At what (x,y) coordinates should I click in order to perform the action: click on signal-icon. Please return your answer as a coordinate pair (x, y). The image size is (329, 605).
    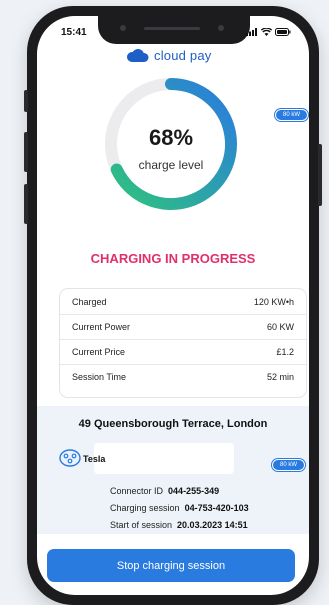
    Looking at the image, I should click on (251, 32).